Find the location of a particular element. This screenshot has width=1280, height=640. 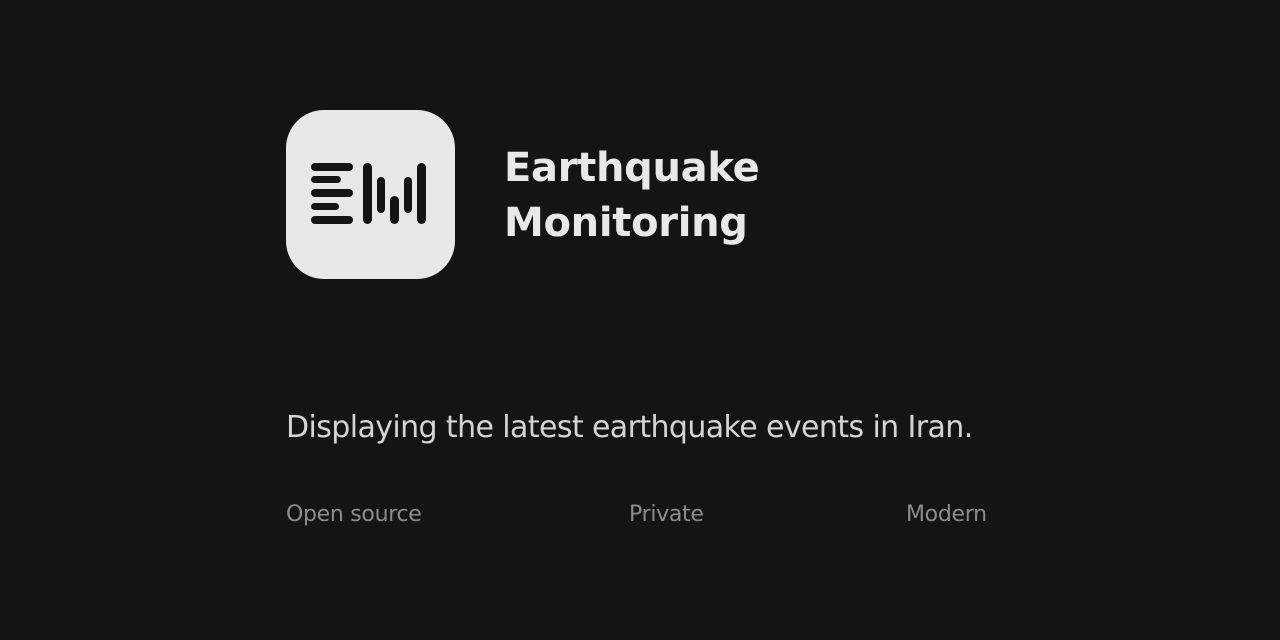

seismograph-em-logo-icon is located at coordinates (368, 193).